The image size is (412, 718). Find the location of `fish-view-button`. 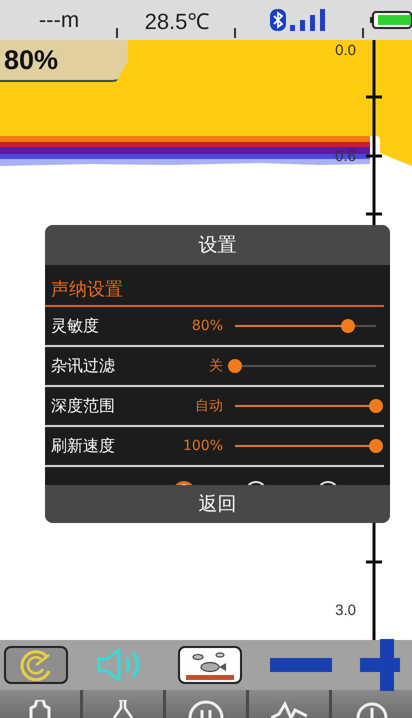

fish-view-button is located at coordinates (210, 665).